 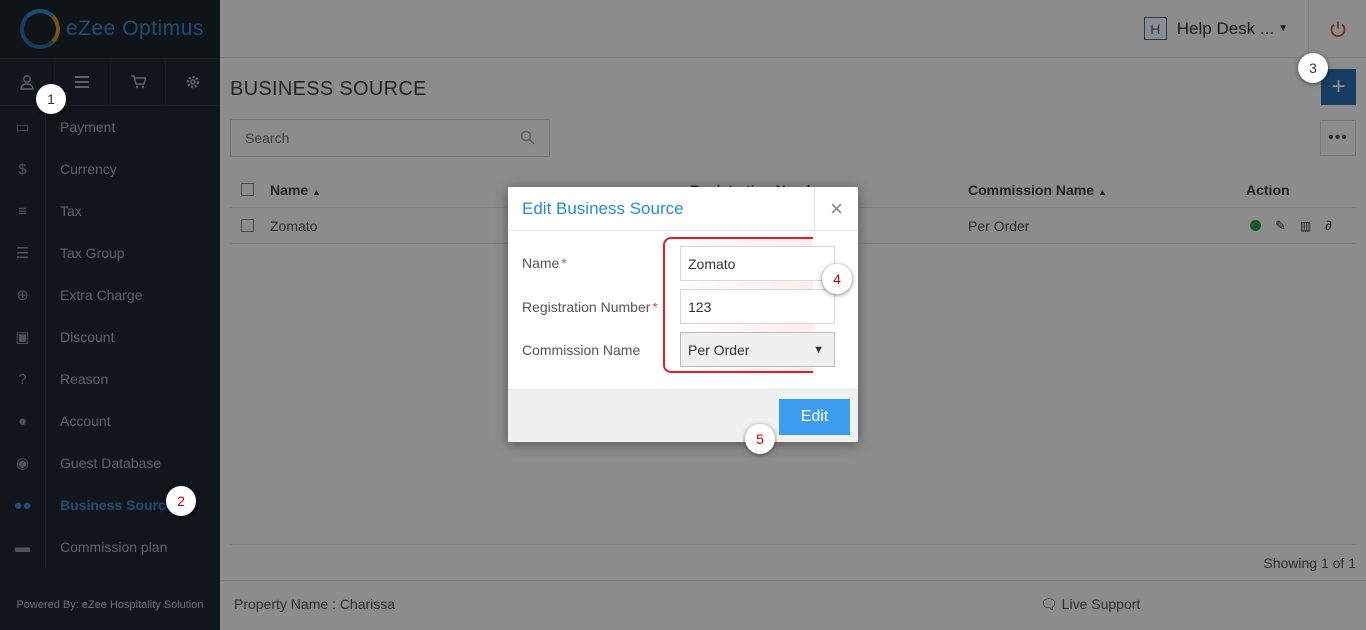 What do you see at coordinates (586, 307) in the screenshot?
I see `registration-label: Registration Number` at bounding box center [586, 307].